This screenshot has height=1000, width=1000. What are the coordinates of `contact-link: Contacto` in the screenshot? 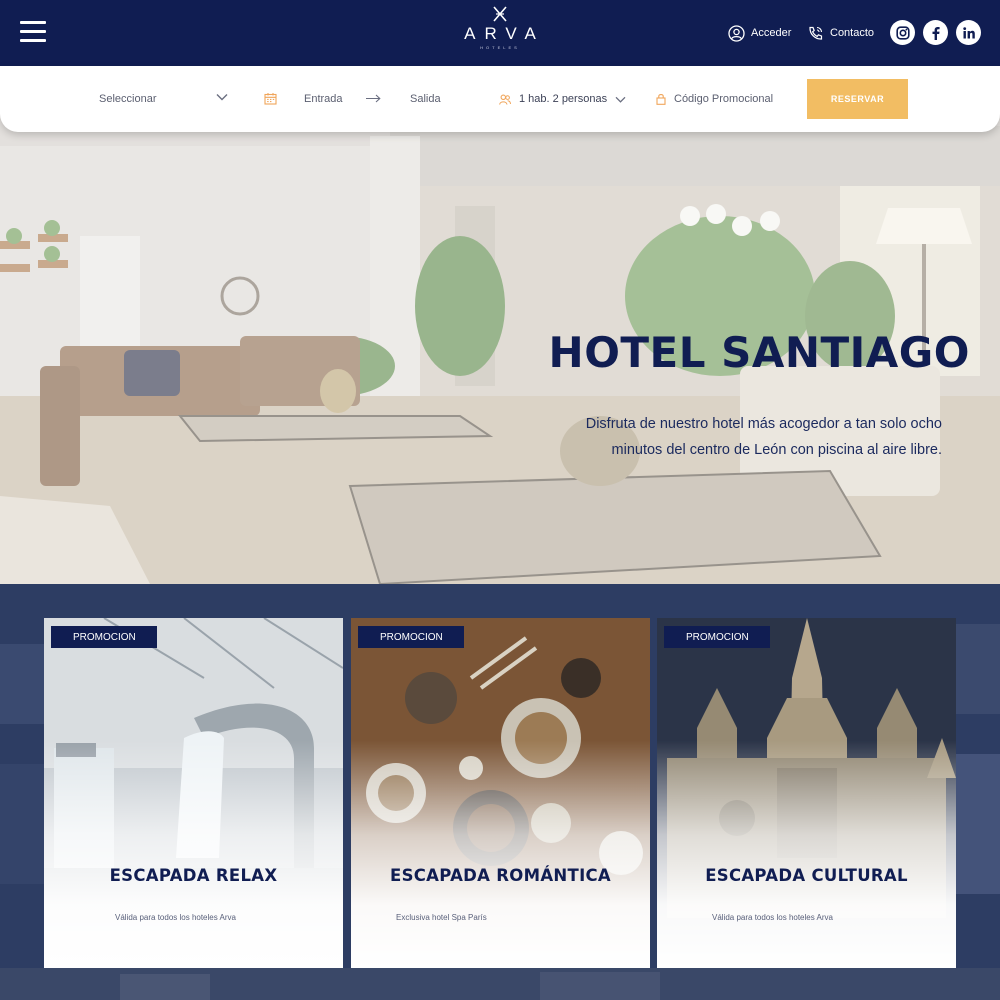 It's located at (840, 33).